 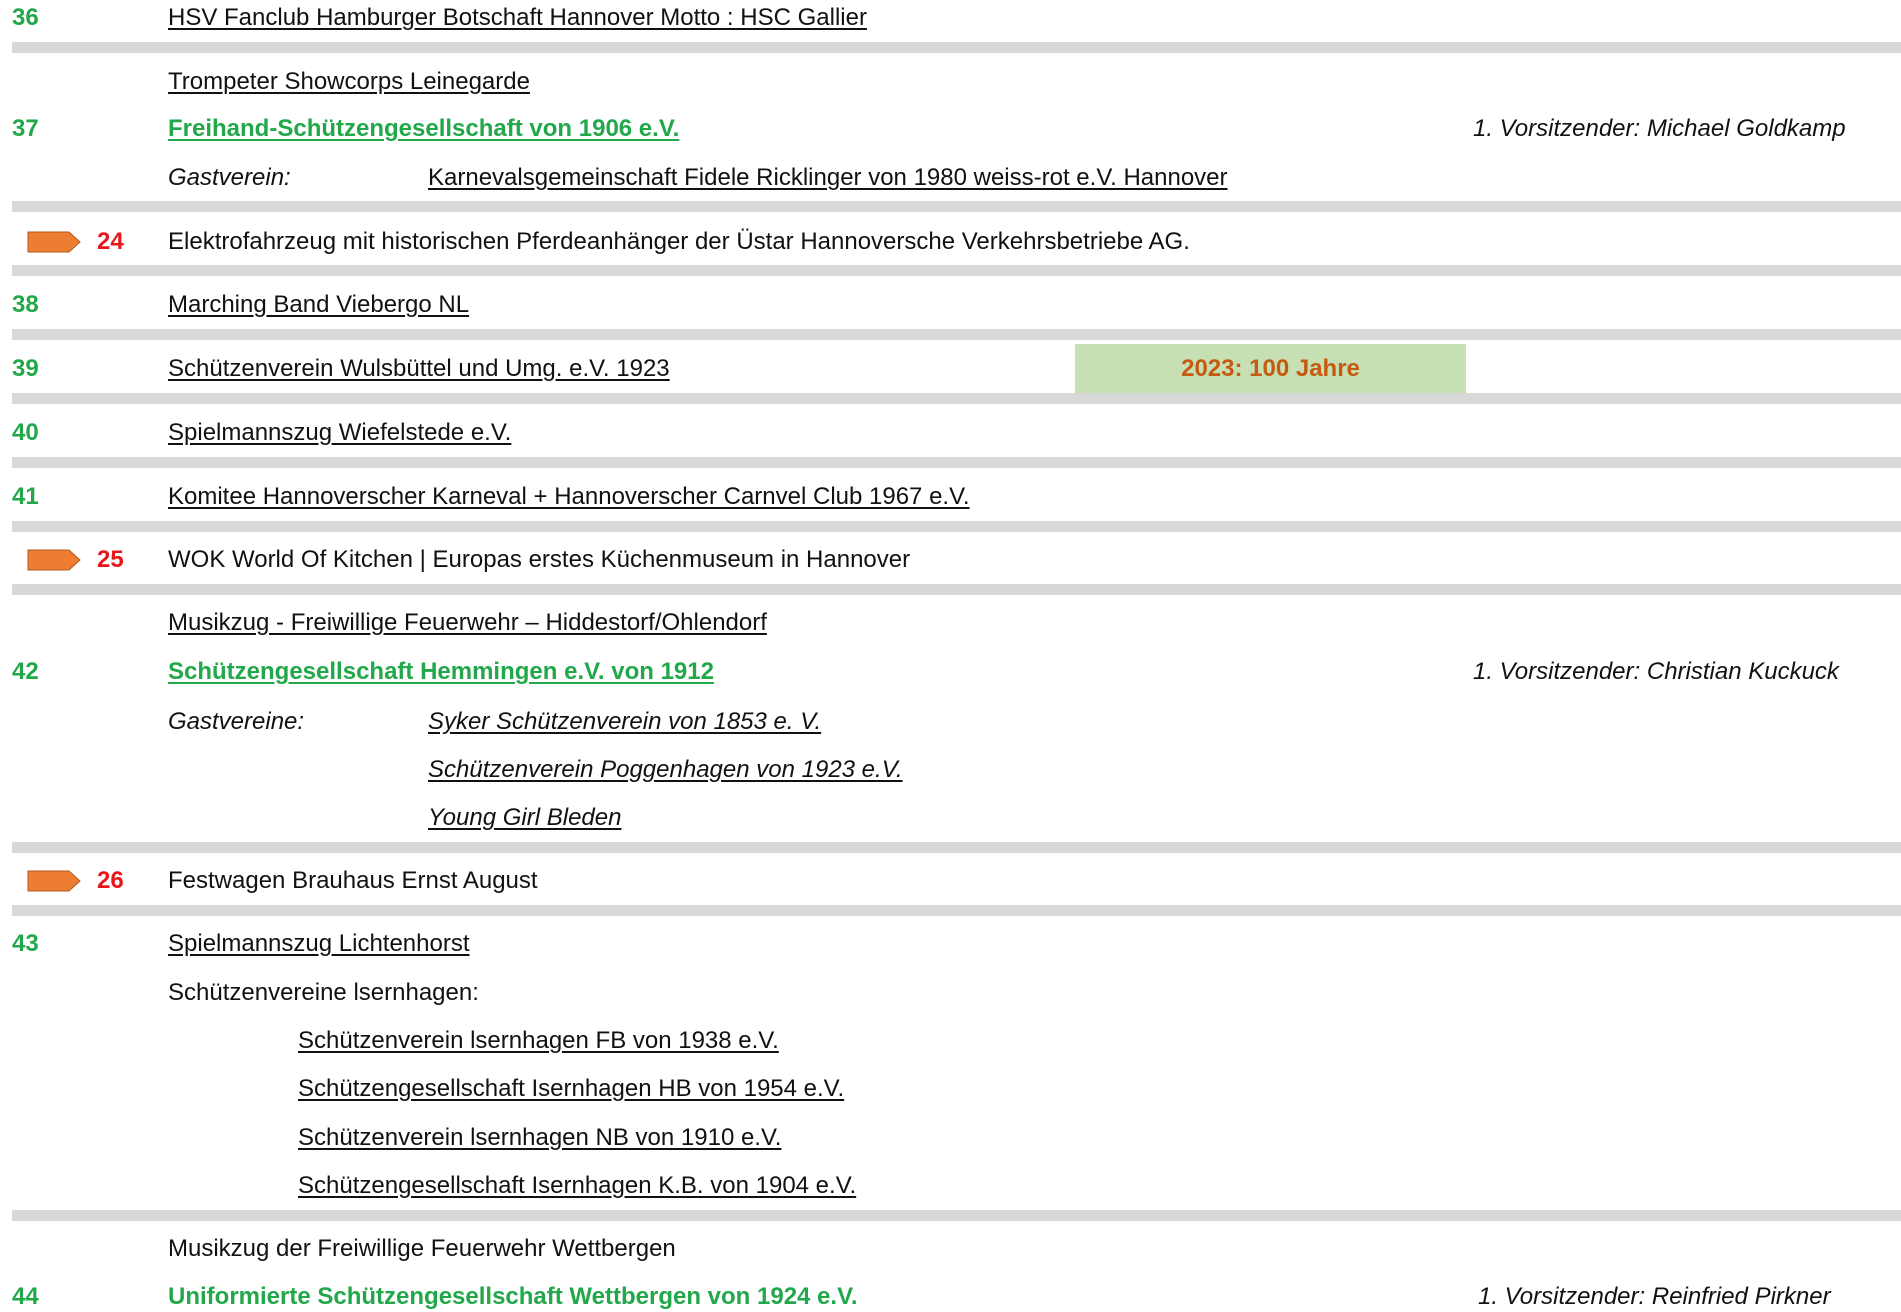 What do you see at coordinates (349, 82) in the screenshot?
I see `entry-link: Trompeter Showcorps Leinegarde` at bounding box center [349, 82].